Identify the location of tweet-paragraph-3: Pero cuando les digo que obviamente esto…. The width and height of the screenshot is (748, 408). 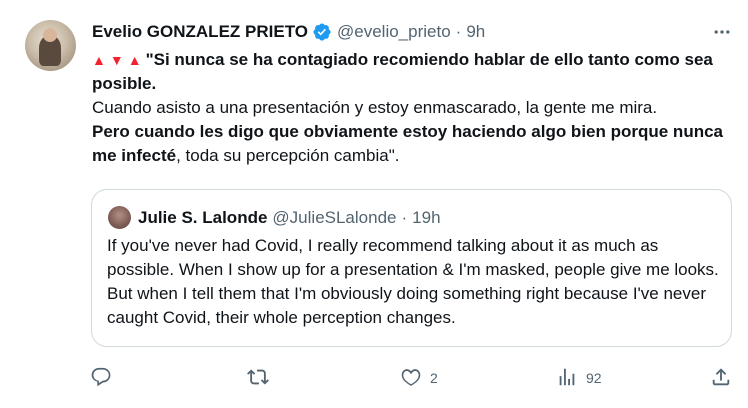
(412, 144).